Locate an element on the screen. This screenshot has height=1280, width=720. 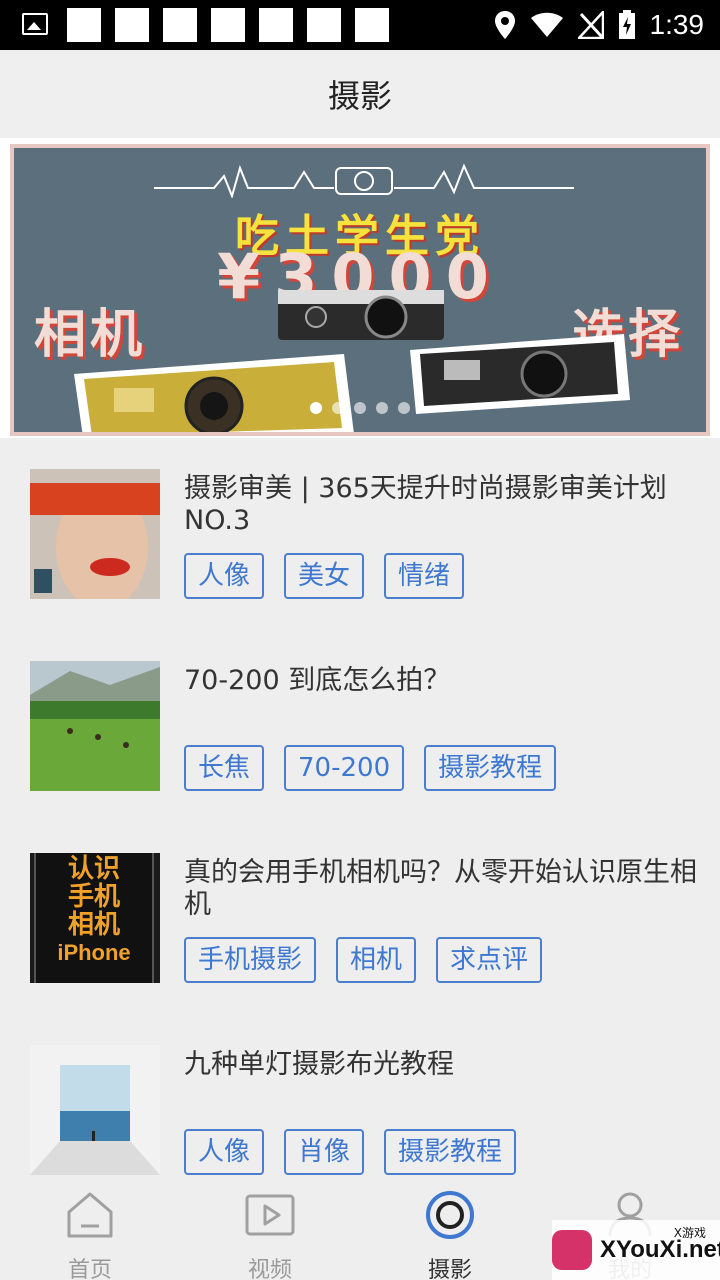
tag-list: 手机摄影 相机 求点评 is located at coordinates (363, 960).